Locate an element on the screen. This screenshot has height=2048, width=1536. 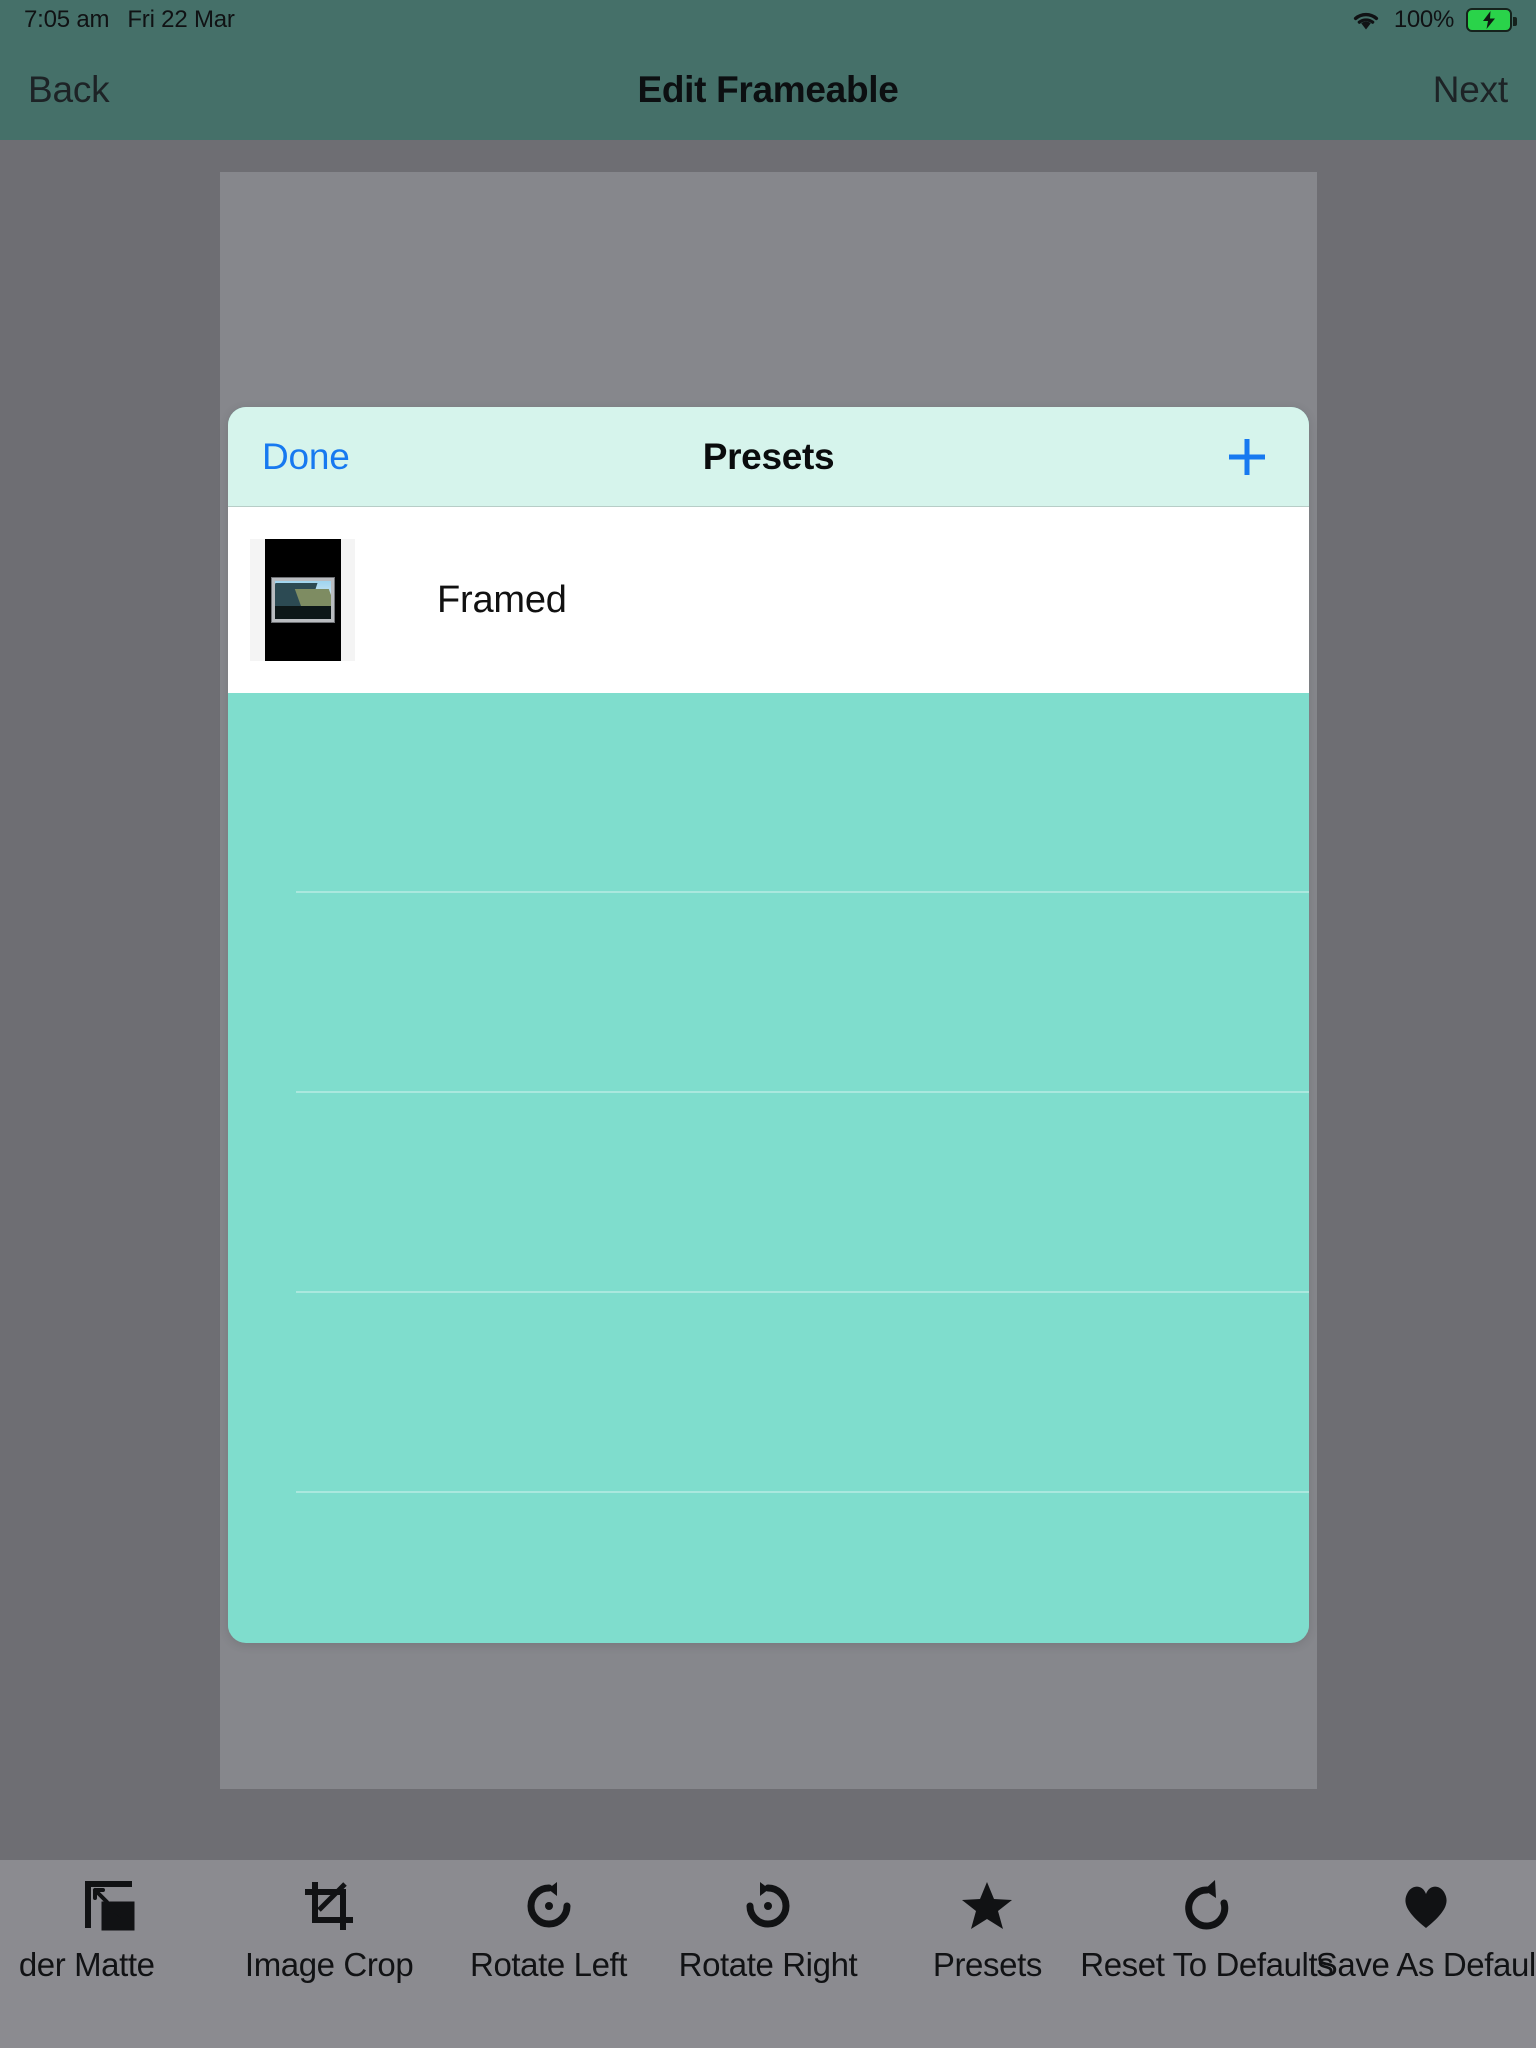
toolbar-item-presets: Presets is located at coordinates (987, 1931).